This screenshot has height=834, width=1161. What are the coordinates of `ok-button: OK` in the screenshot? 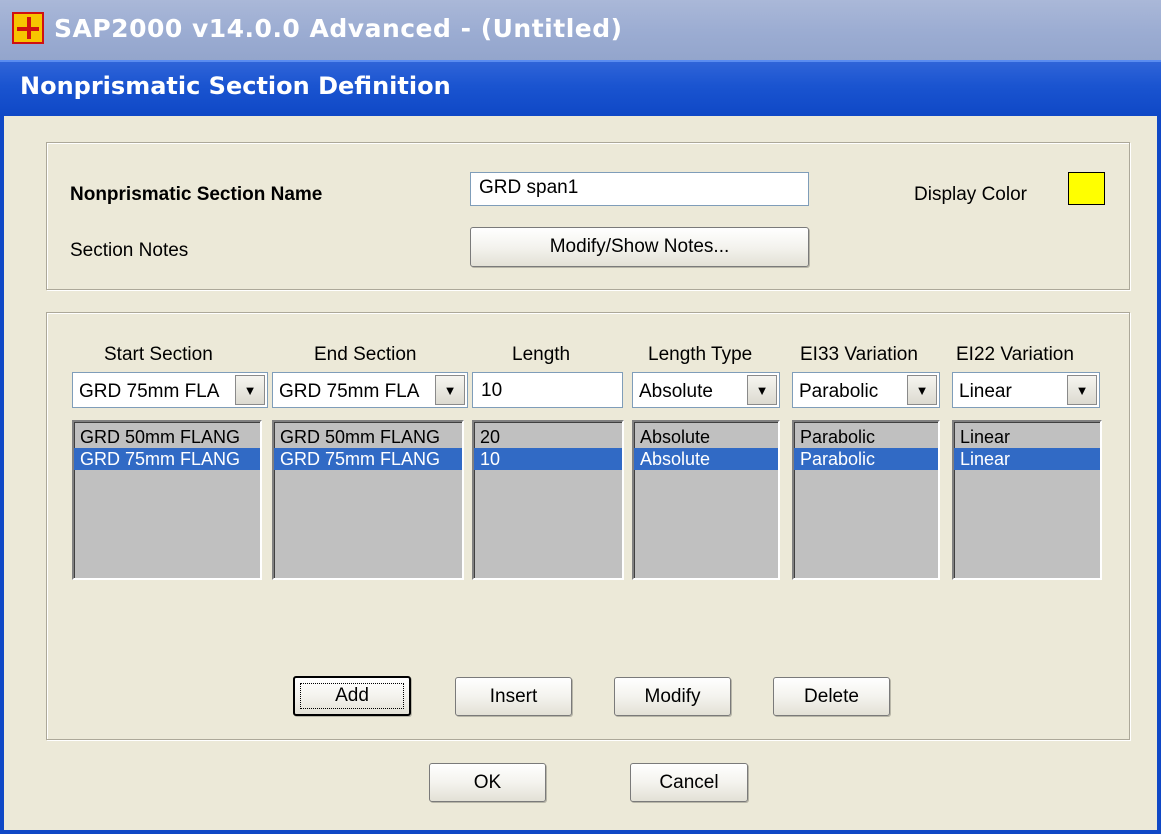 It's located at (487, 782).